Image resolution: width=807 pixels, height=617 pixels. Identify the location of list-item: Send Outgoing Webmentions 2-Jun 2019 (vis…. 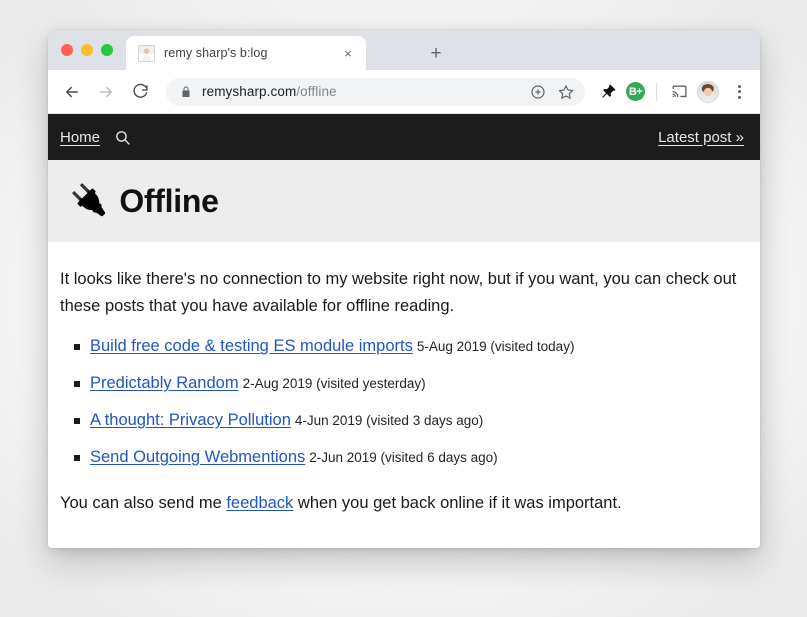
(401, 458).